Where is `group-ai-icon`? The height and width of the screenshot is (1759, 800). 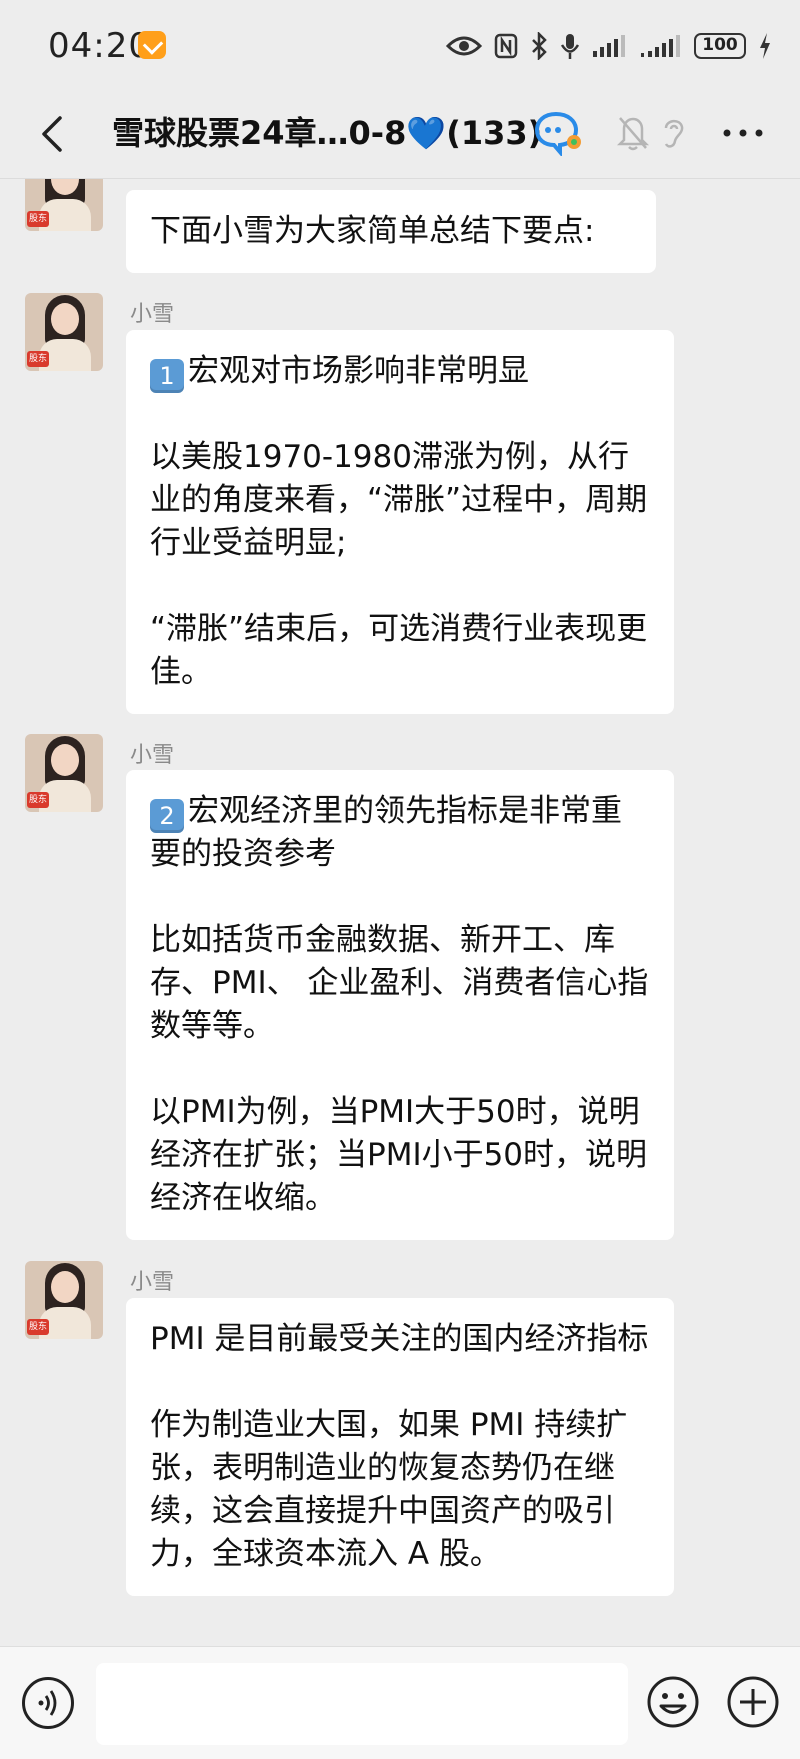 group-ai-icon is located at coordinates (559, 133).